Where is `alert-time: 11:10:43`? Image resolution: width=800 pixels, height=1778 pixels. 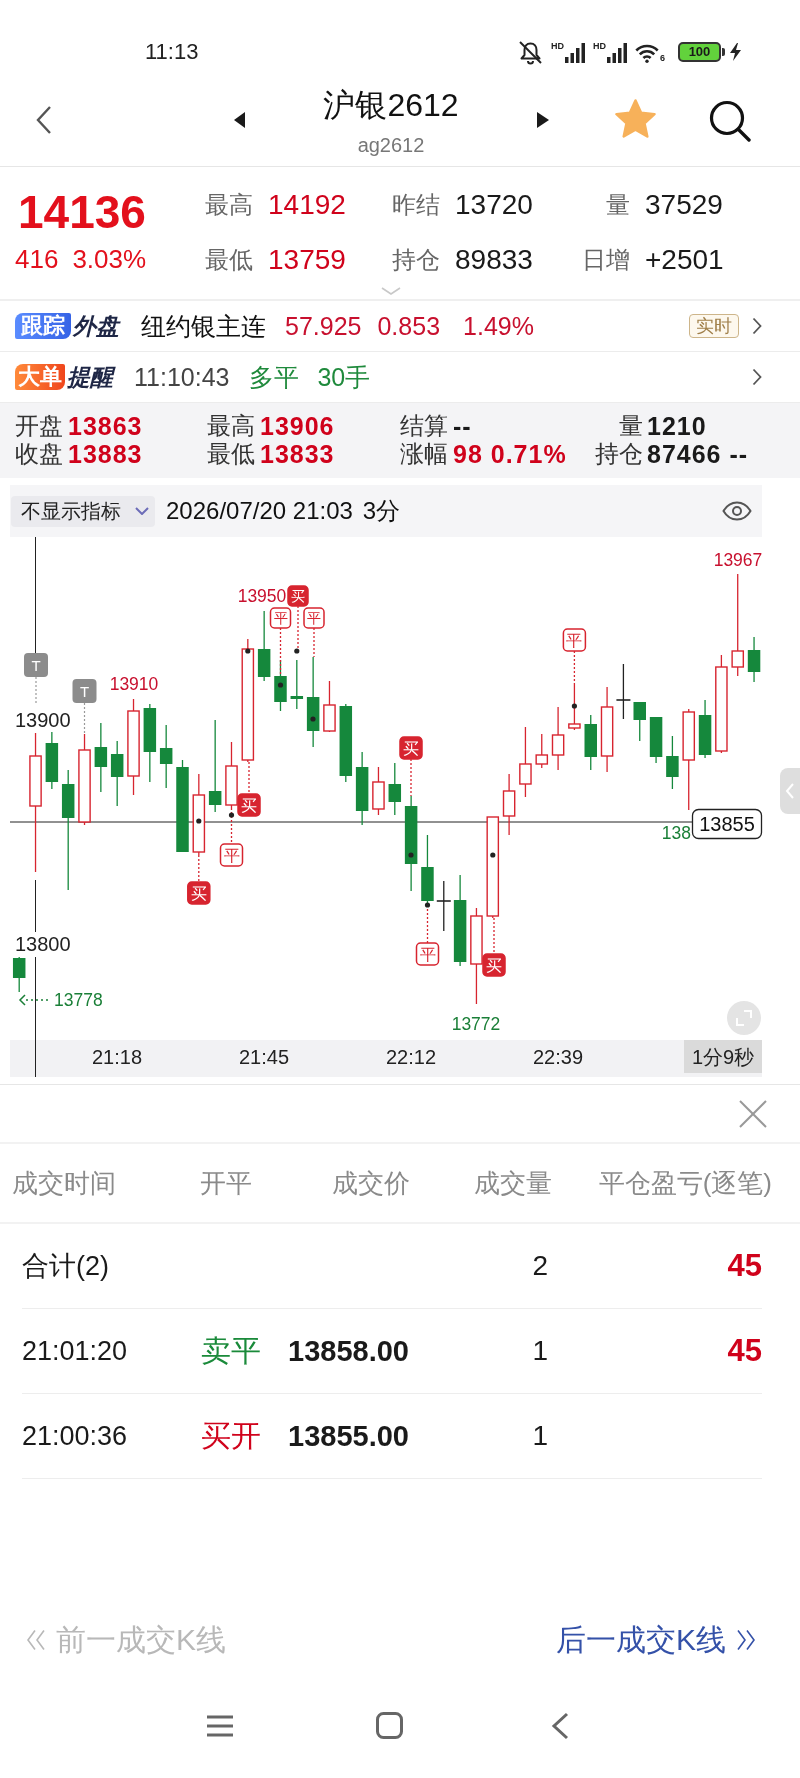
alert-time: 11:10:43 is located at coordinates (182, 377).